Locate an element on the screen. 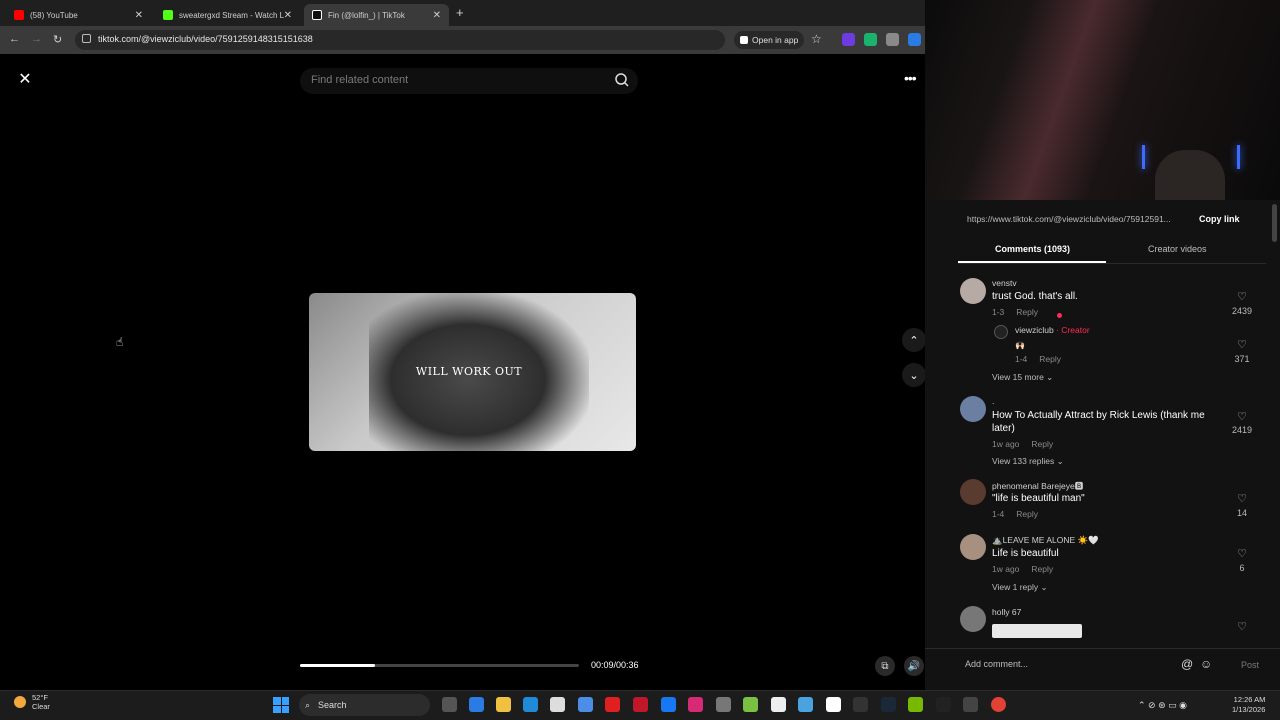 This screenshot has height=720, width=1280. reply-user: viewziclub is located at coordinates (1034, 330).